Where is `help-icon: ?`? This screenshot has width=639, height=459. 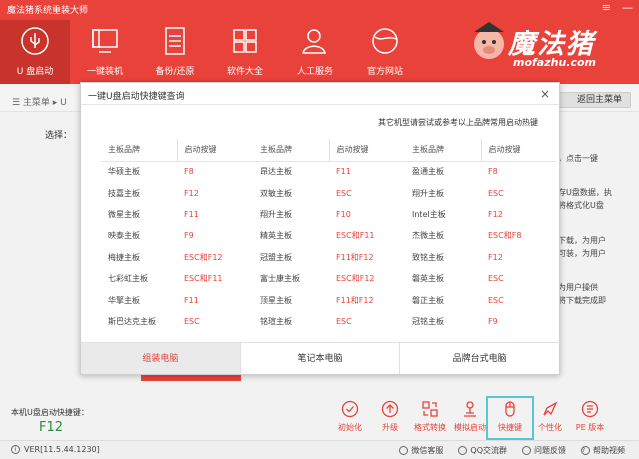 help-icon: ? is located at coordinates (585, 450).